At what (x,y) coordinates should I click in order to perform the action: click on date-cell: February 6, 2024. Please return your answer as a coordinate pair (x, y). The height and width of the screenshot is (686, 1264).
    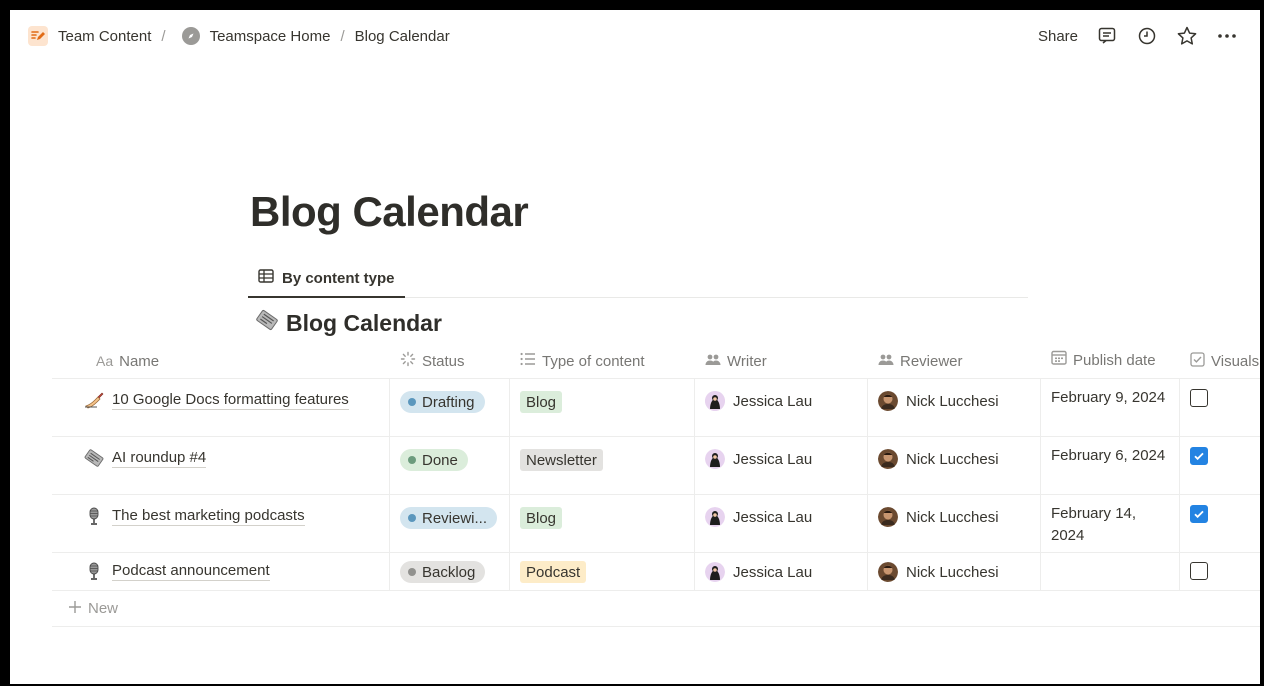
    Looking at the image, I should click on (1110, 465).